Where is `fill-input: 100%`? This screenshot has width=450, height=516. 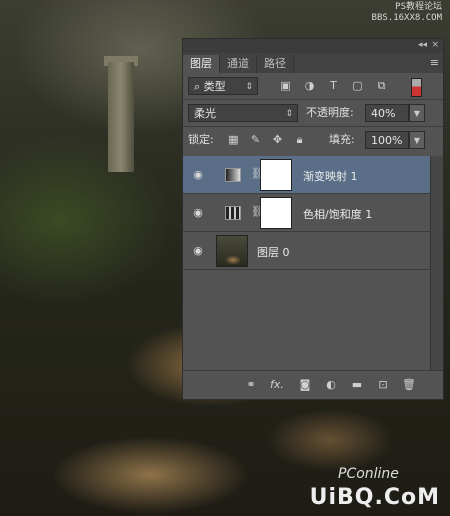
fill-input: 100% is located at coordinates (387, 140).